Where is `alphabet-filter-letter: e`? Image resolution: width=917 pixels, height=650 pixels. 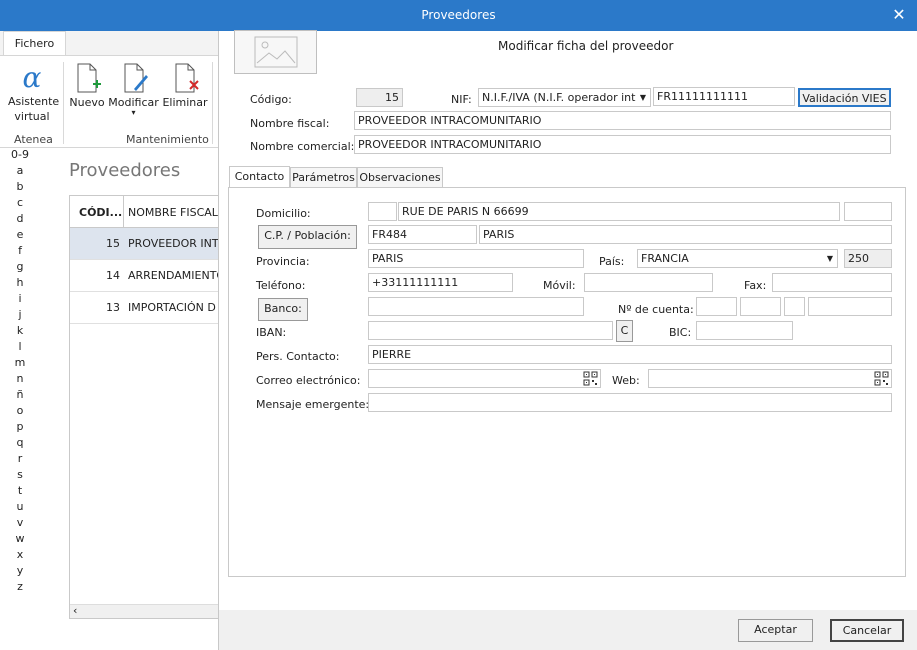 alphabet-filter-letter: e is located at coordinates (20, 236).